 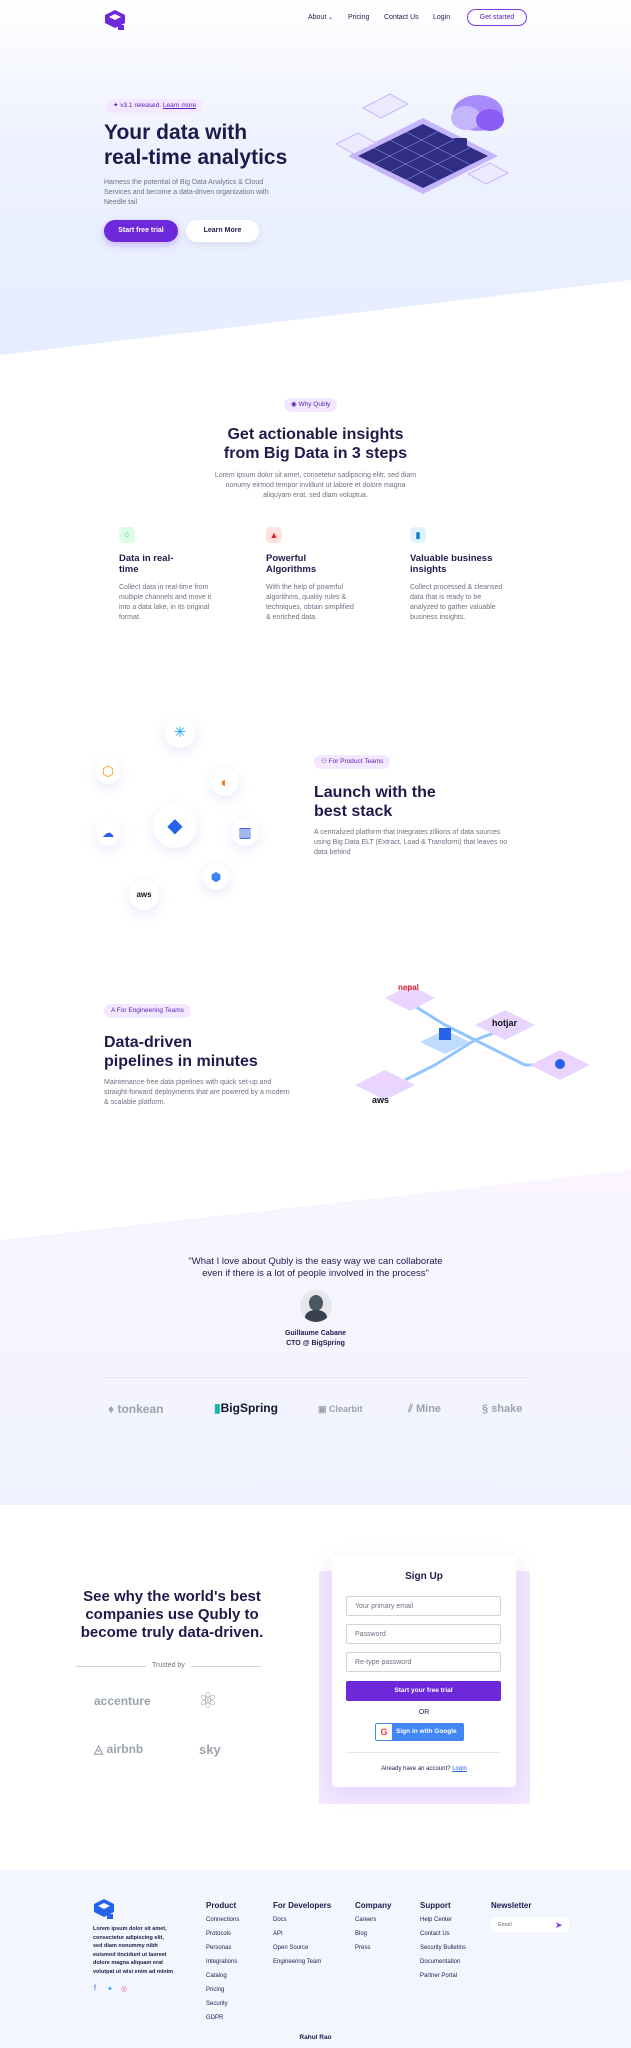 What do you see at coordinates (146, 564) in the screenshot?
I see `feature-title: Data in real-time` at bounding box center [146, 564].